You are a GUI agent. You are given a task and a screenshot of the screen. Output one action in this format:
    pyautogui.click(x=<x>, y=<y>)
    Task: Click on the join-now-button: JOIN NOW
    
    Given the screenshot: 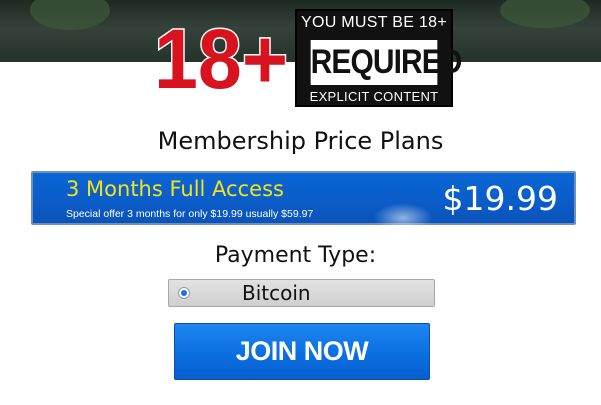 What is the action you would take?
    pyautogui.click(x=302, y=351)
    